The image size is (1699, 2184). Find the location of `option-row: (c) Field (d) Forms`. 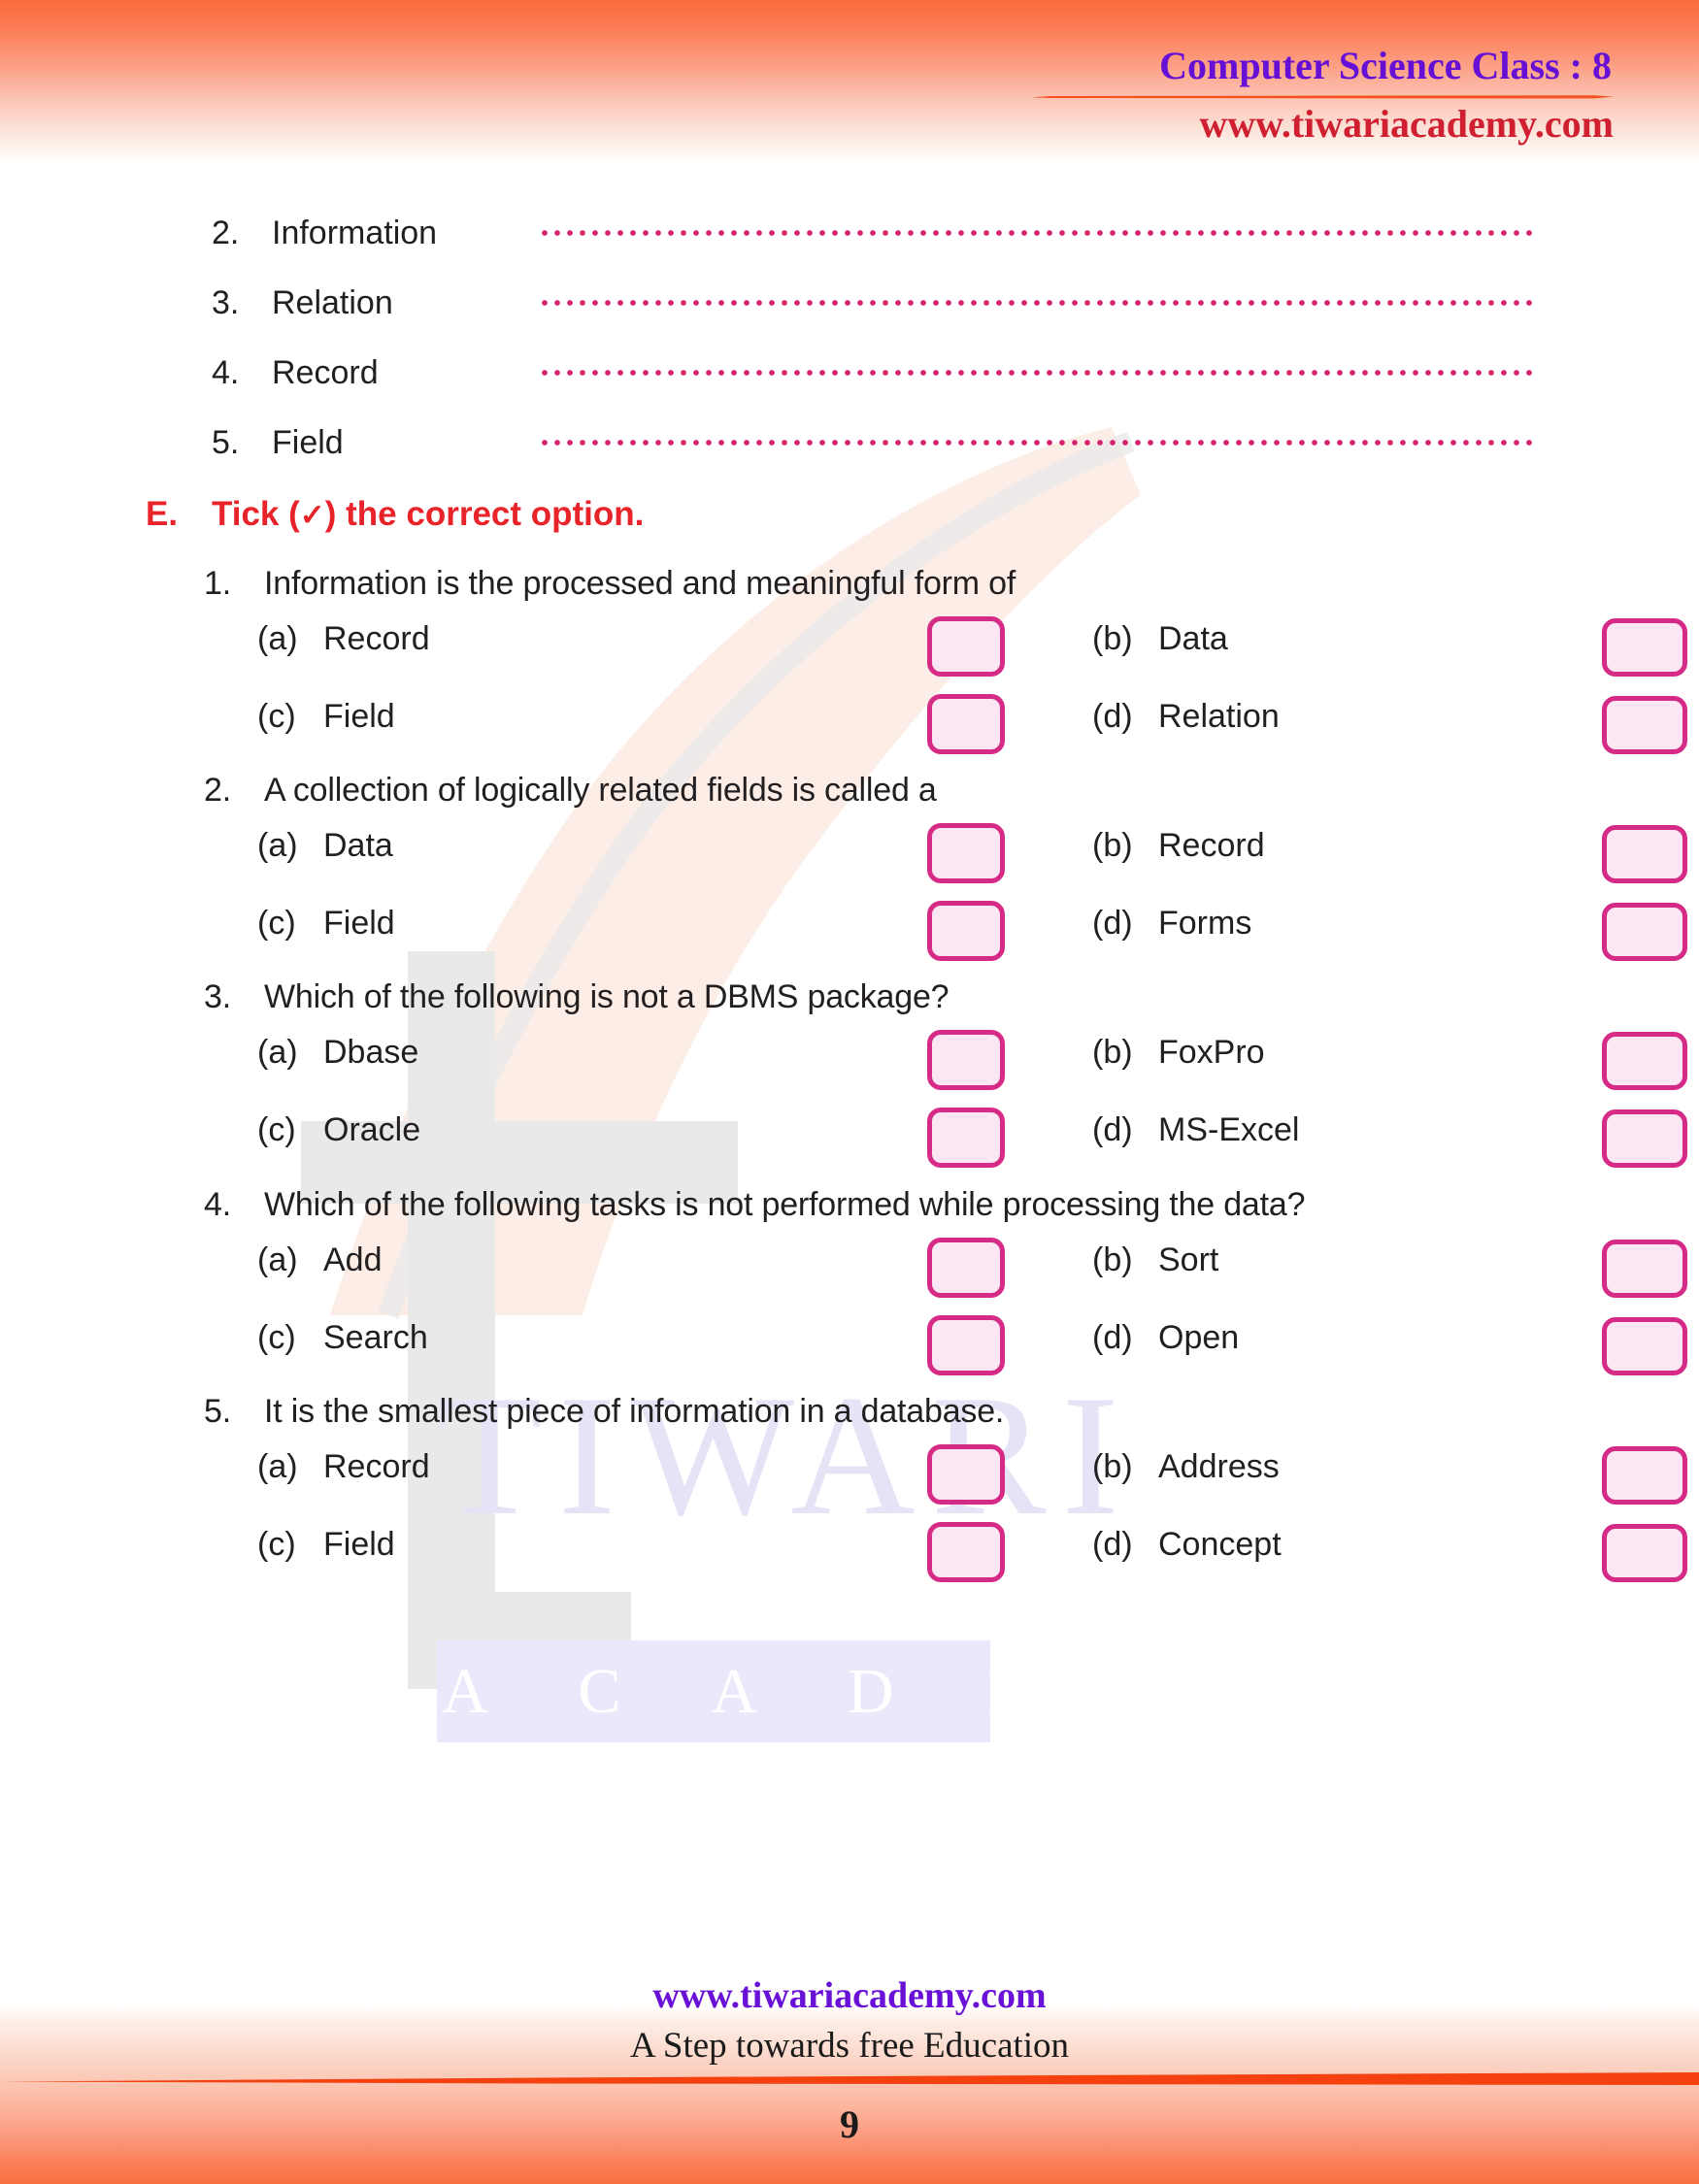

option-row: (c) Field (d) Forms is located at coordinates (945, 931).